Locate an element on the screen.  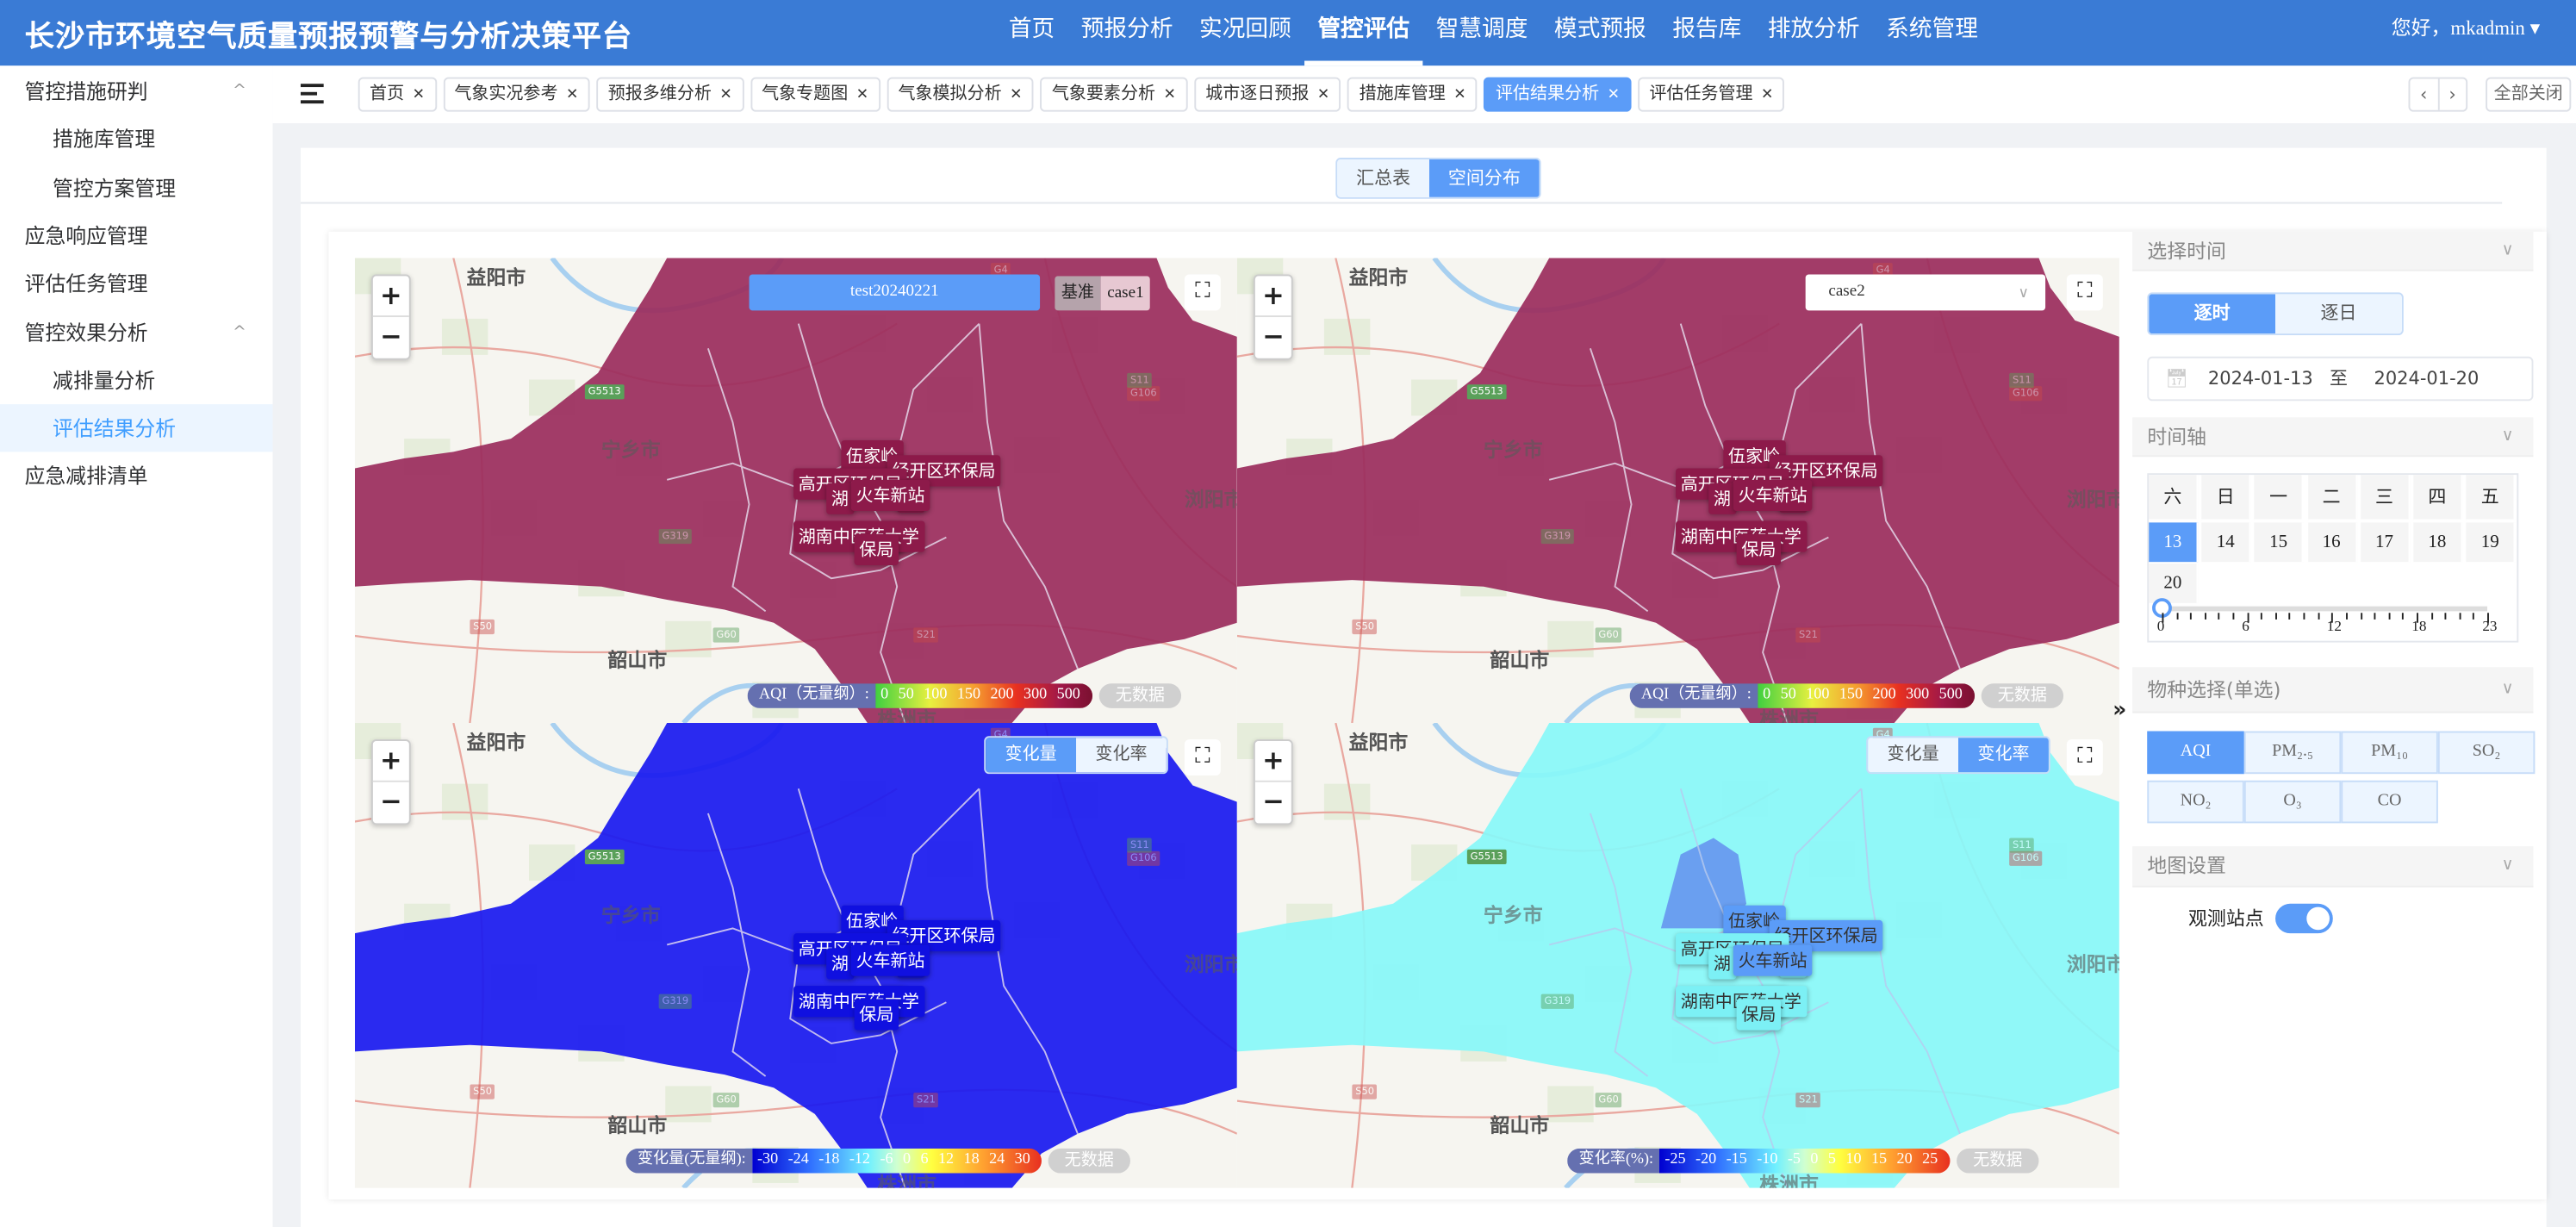
tab: 首页 ✕ is located at coordinates (398, 94).